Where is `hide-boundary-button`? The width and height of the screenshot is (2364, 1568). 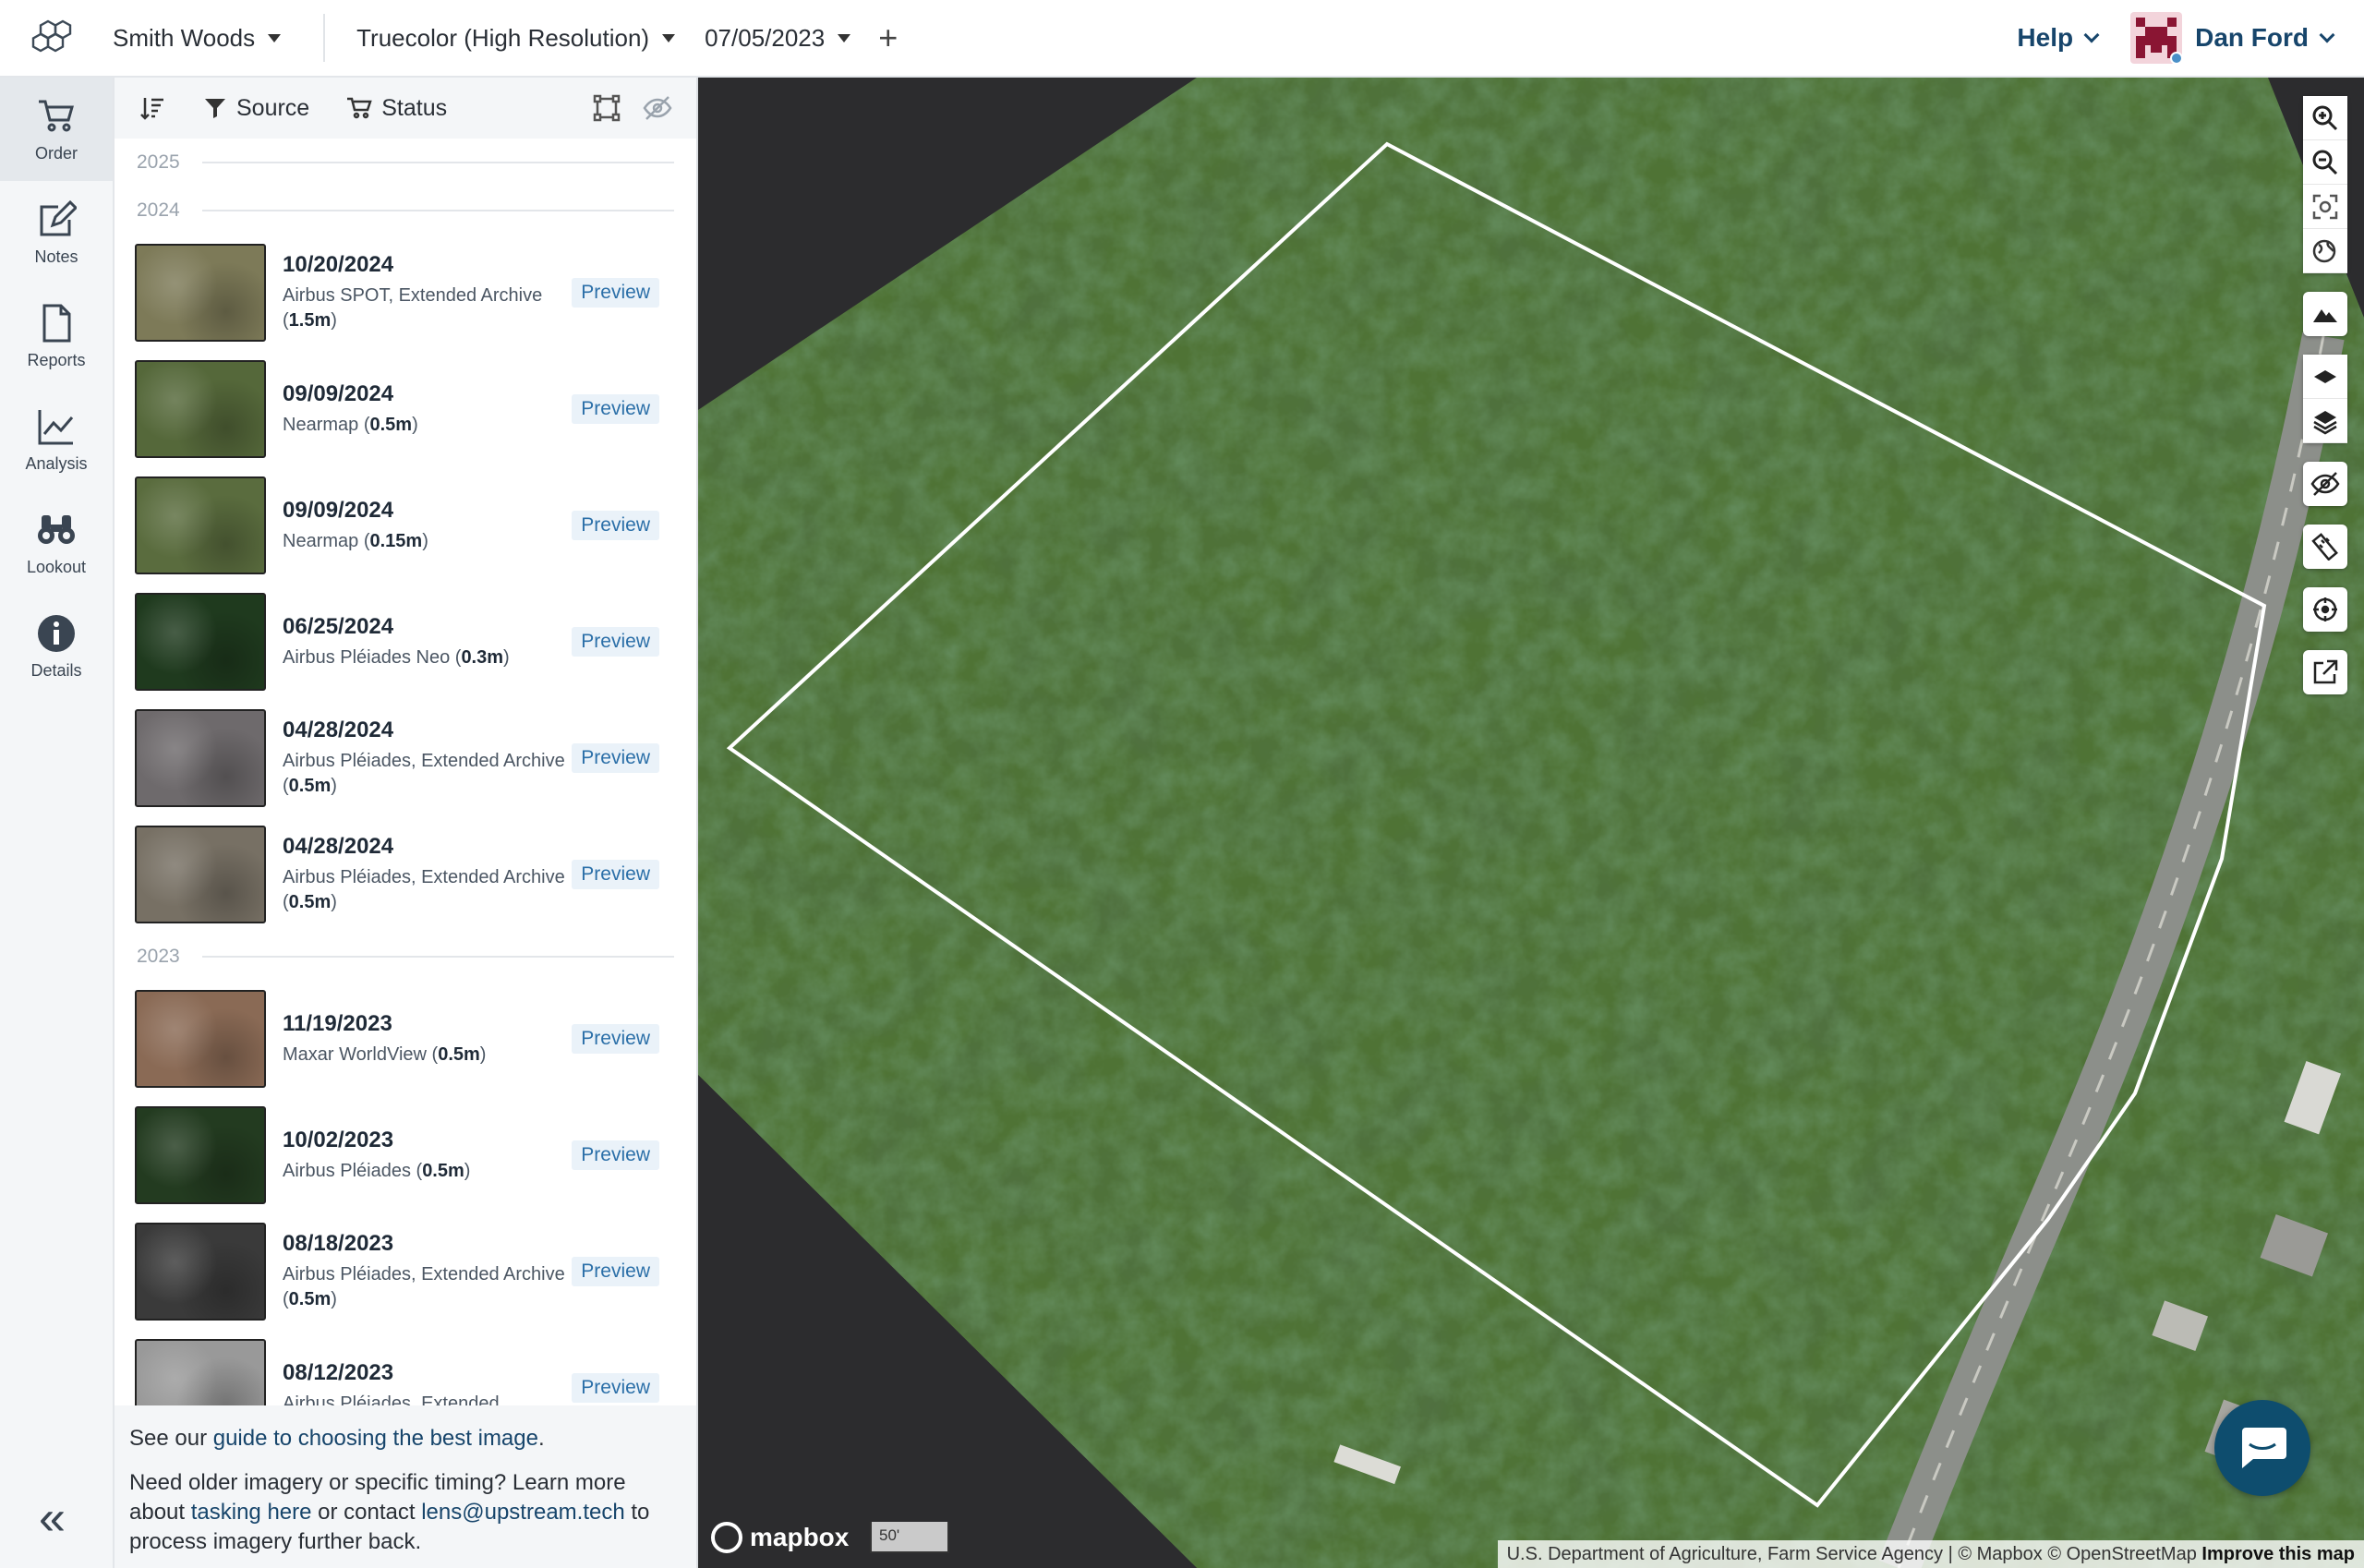
hide-boundary-button is located at coordinates (2325, 484).